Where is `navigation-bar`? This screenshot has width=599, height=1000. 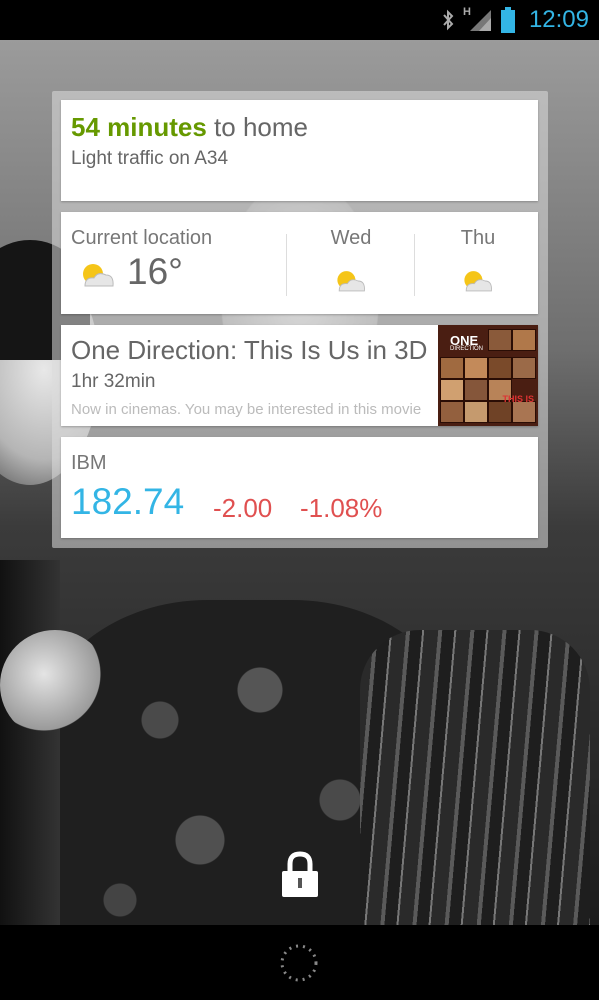 navigation-bar is located at coordinates (299, 962).